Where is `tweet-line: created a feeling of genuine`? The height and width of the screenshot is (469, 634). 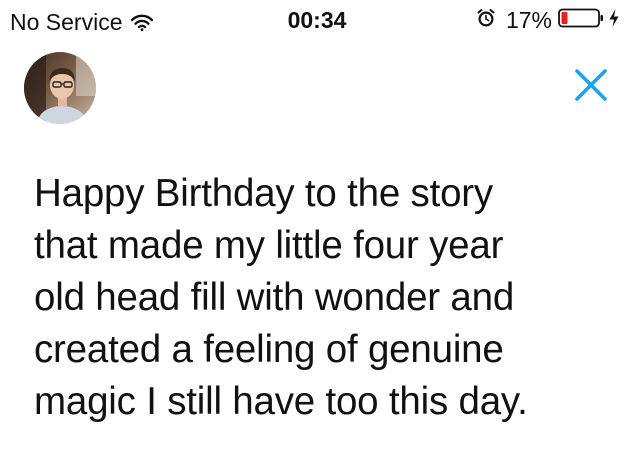
tweet-line: created a feeling of genuine is located at coordinates (269, 349).